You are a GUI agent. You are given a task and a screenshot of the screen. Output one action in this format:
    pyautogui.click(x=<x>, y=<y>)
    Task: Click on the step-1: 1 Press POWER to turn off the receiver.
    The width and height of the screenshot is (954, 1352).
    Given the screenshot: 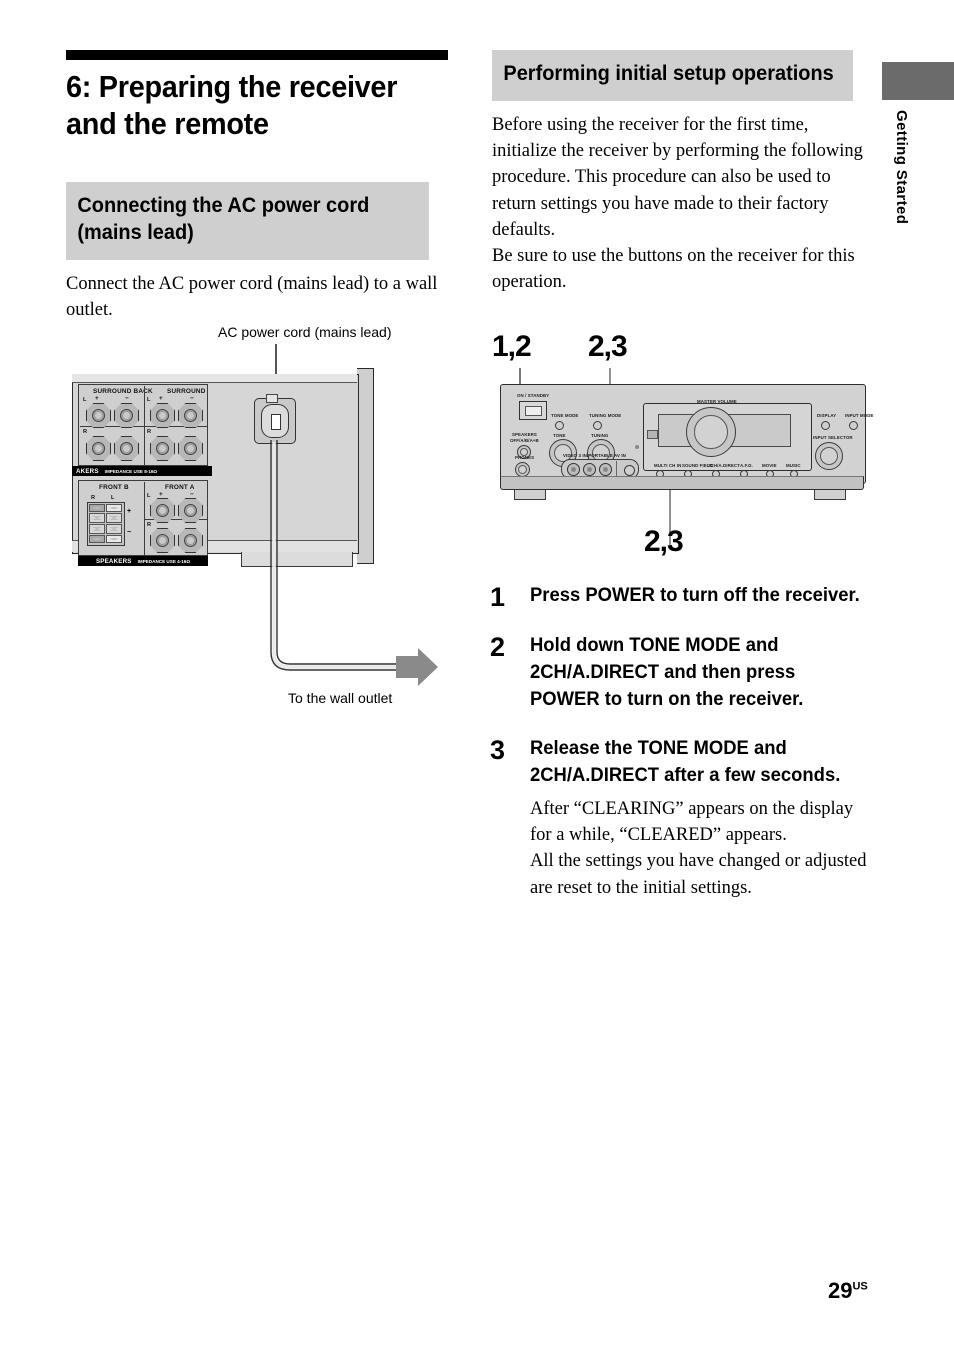 What is the action you would take?
    pyautogui.click(x=681, y=597)
    